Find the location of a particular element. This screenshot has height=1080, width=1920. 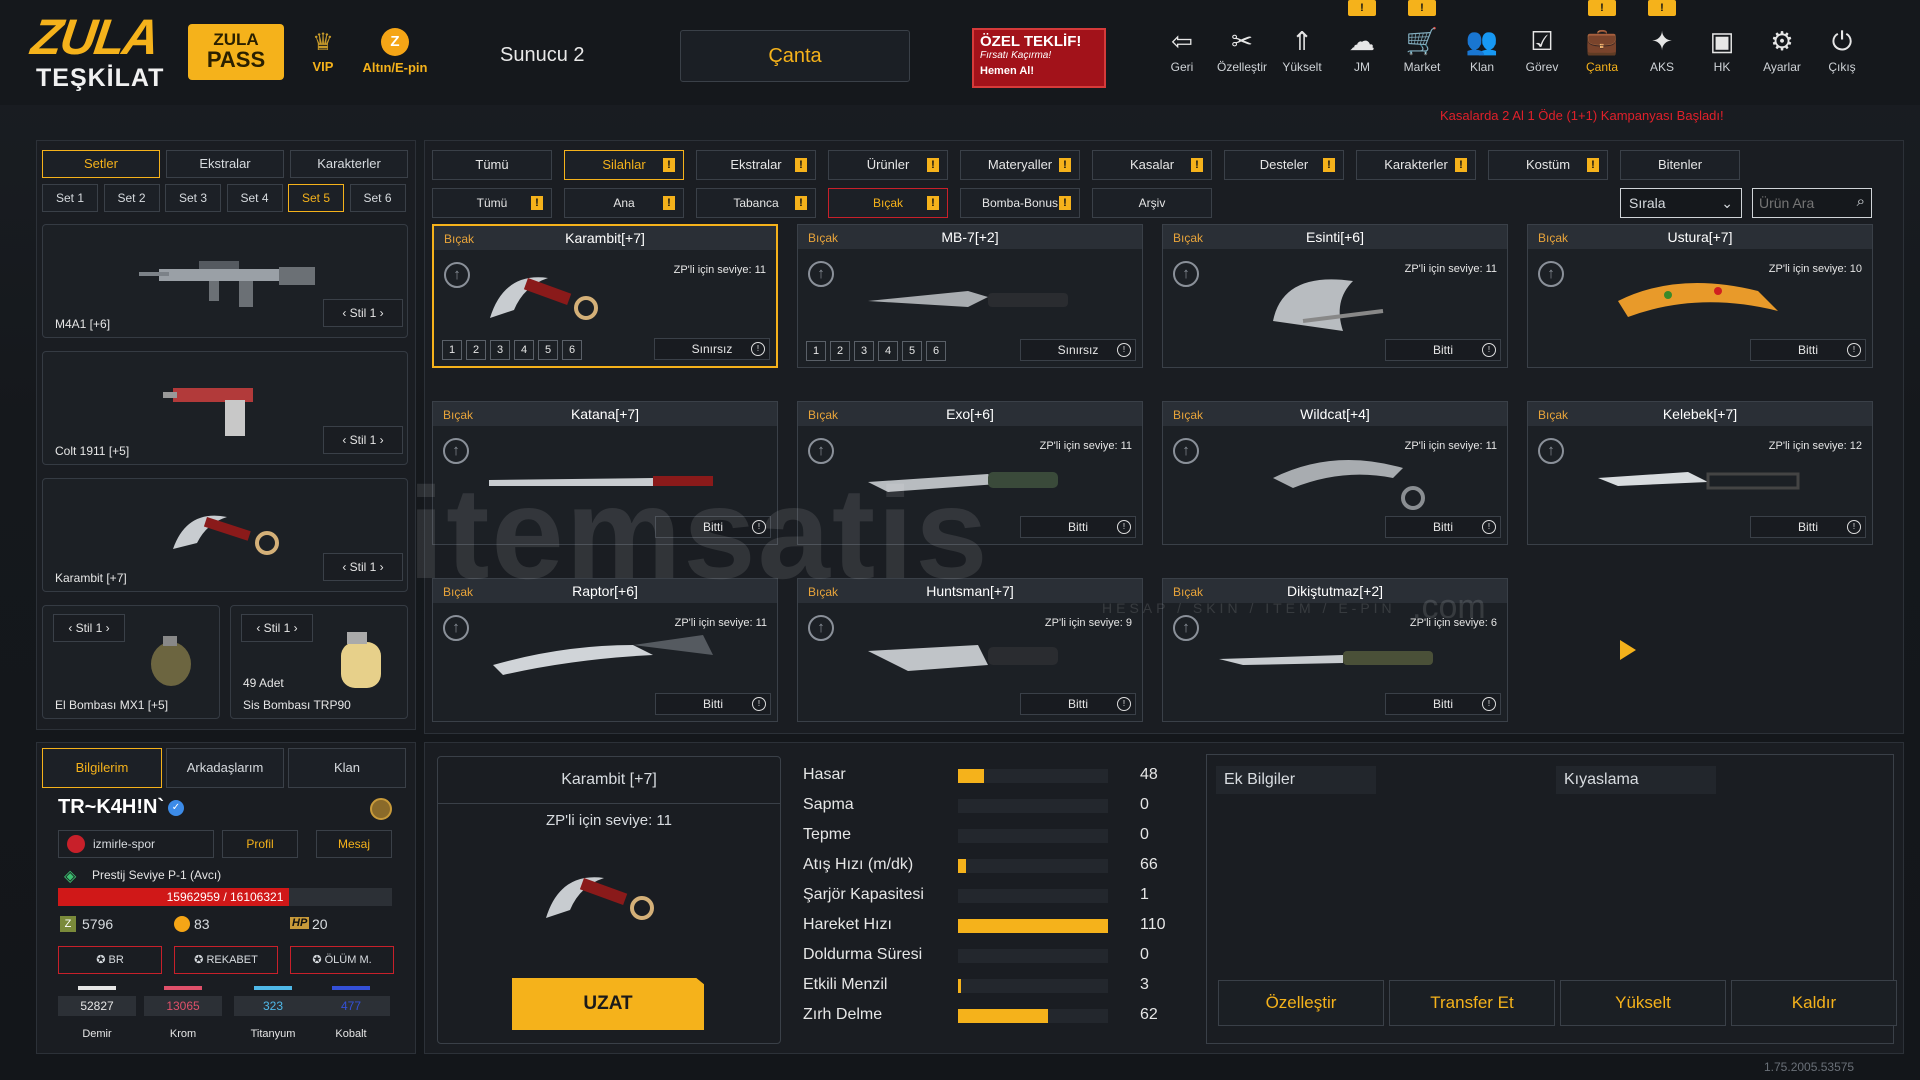

message-button: Mesaj is located at coordinates (354, 844).